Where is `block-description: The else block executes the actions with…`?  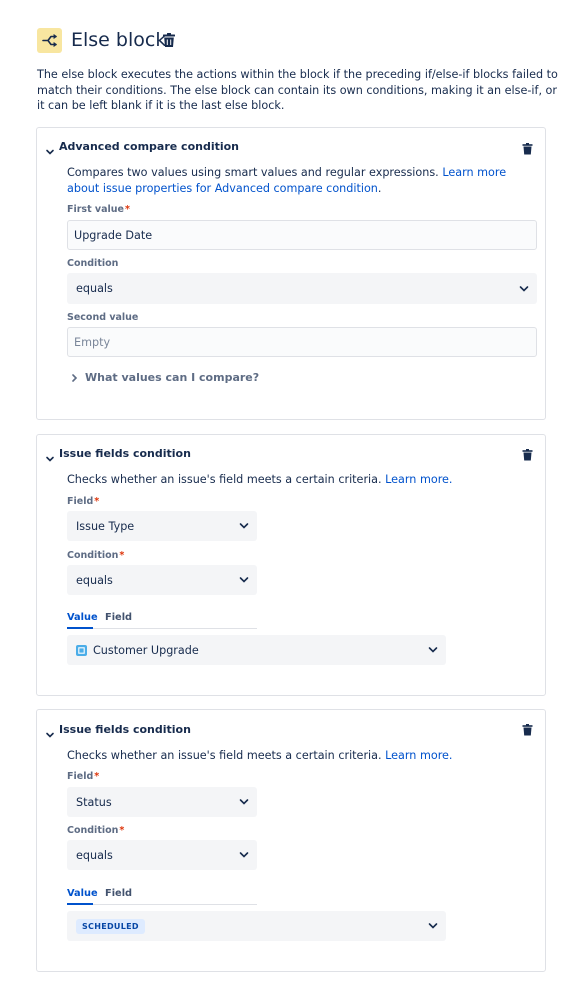 block-description: The else block executes the actions with… is located at coordinates (297, 90).